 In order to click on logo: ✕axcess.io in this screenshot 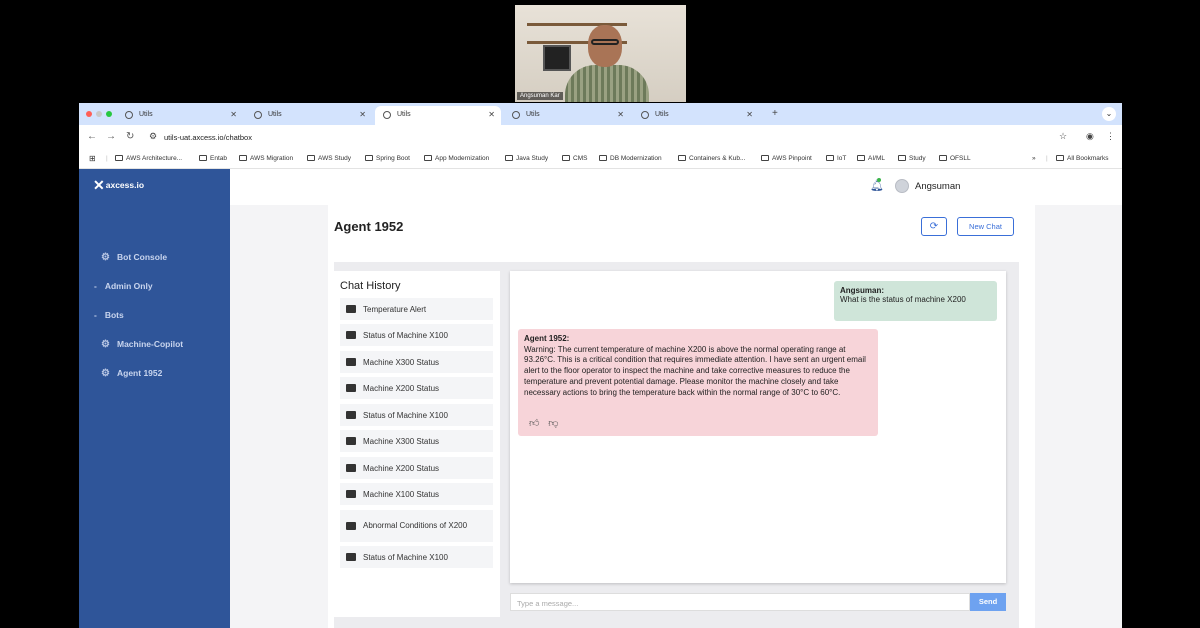, I will do `click(118, 185)`.